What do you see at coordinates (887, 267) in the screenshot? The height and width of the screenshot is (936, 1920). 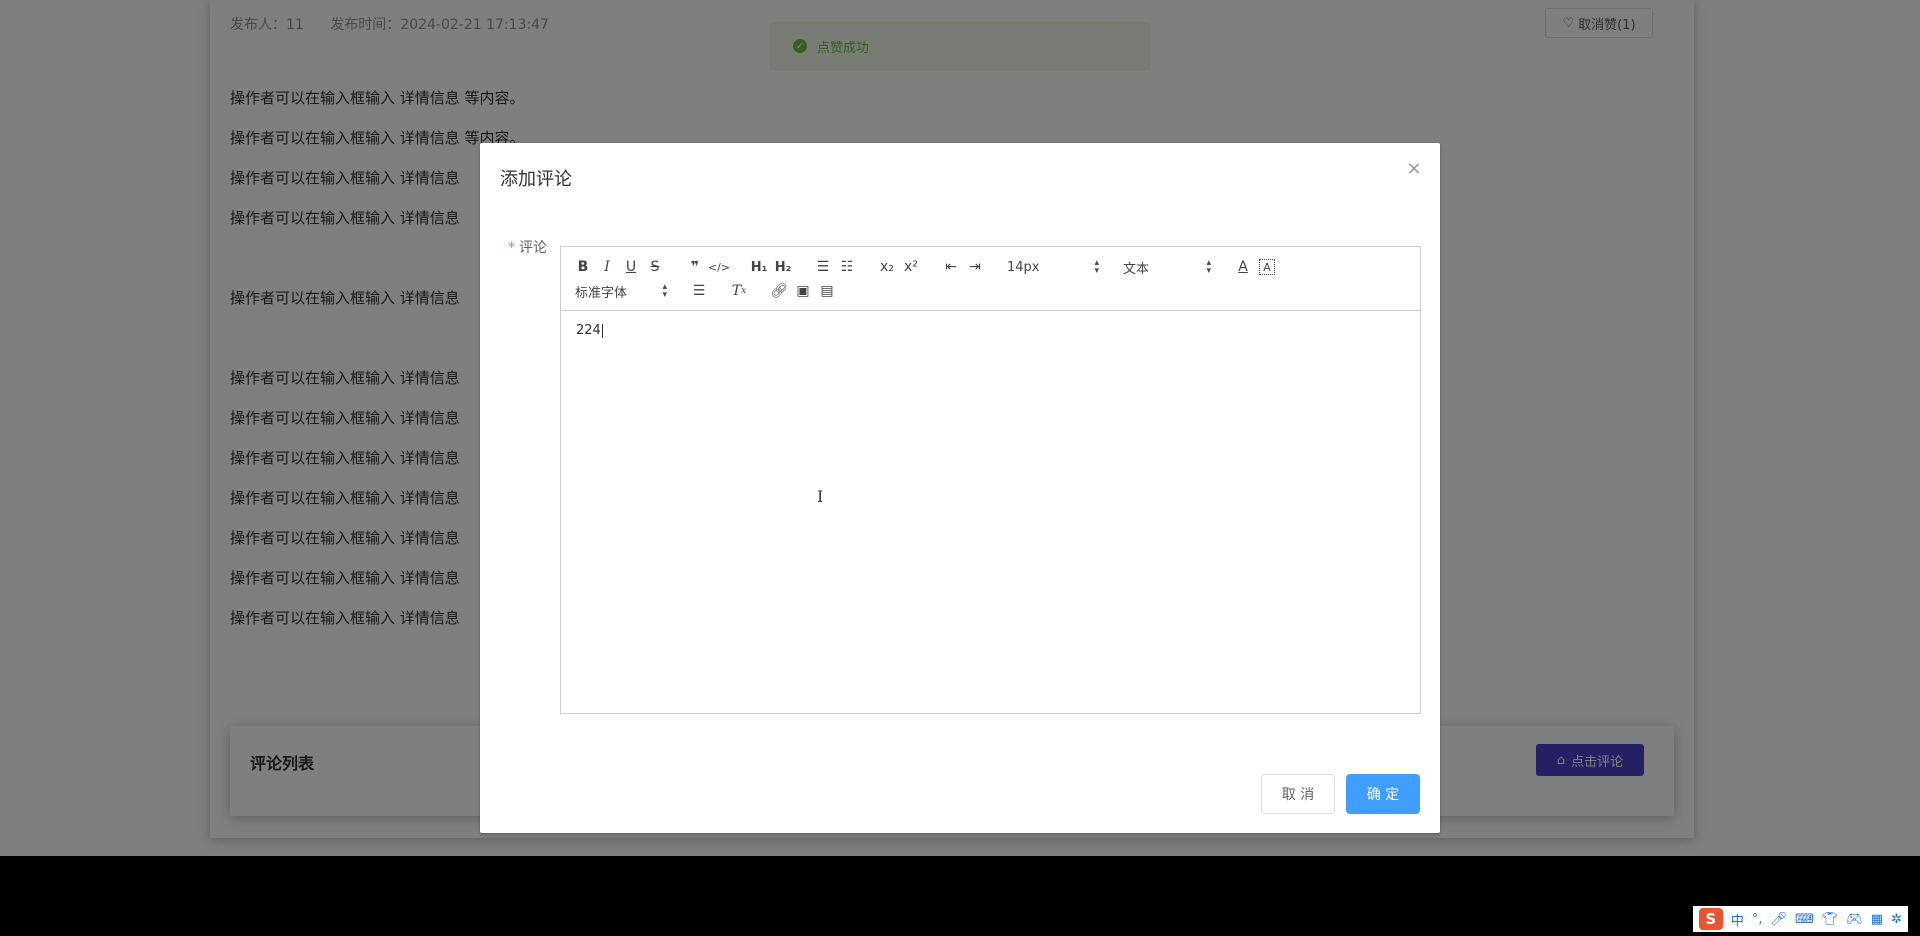 I see `subscript-icon: x₂` at bounding box center [887, 267].